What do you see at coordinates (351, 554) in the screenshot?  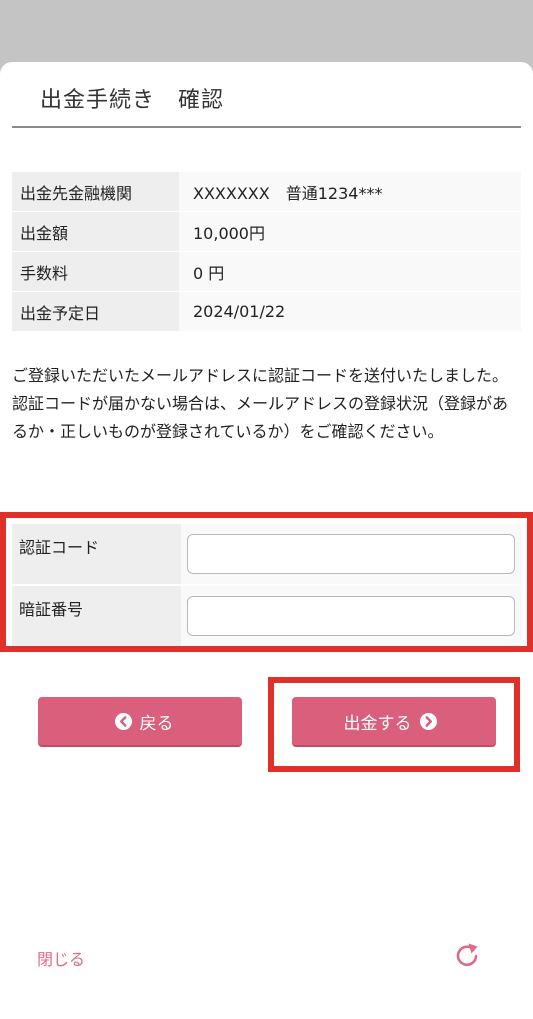 I see `auth-code-input` at bounding box center [351, 554].